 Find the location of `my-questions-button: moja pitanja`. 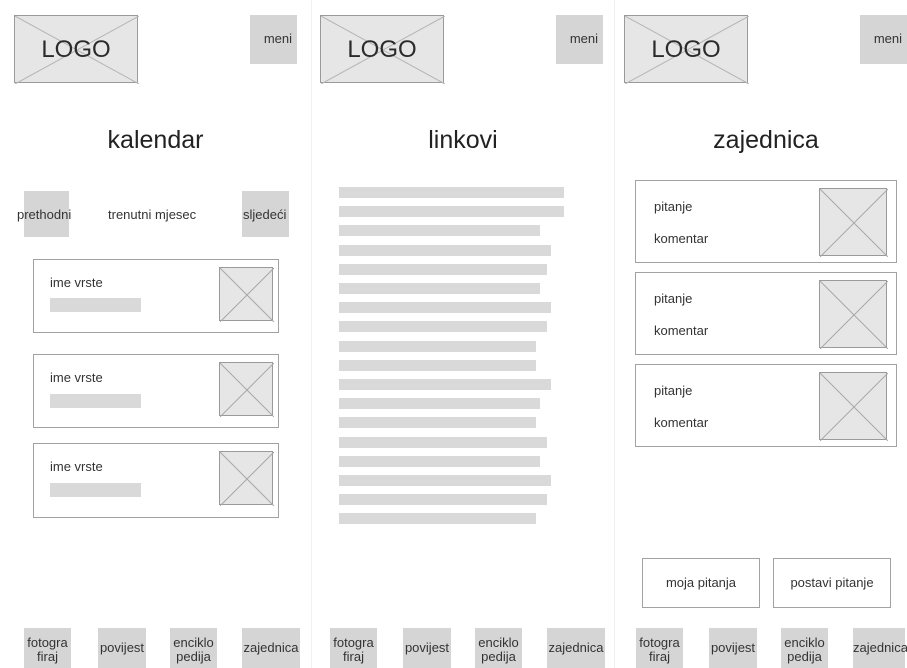

my-questions-button: moja pitanja is located at coordinates (701, 583).